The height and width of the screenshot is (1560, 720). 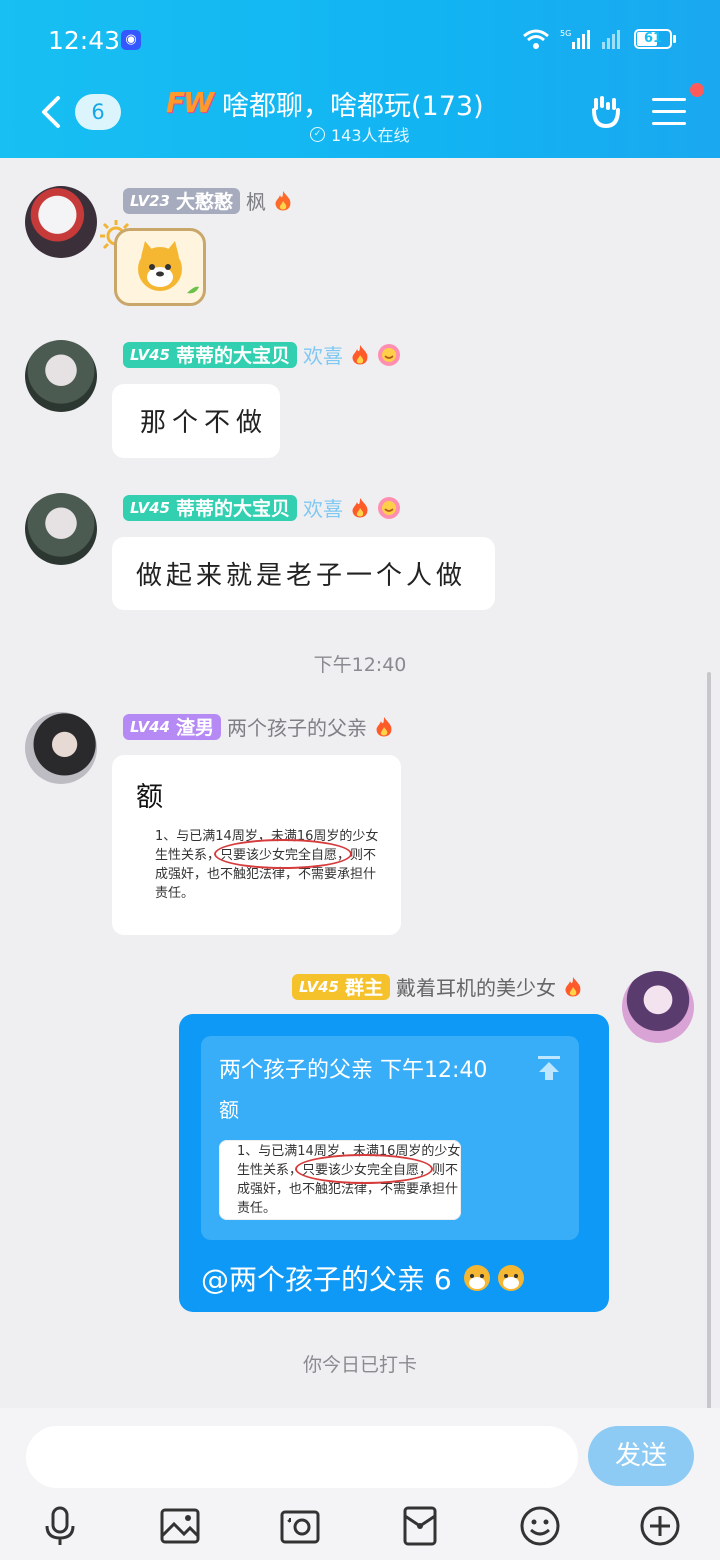 What do you see at coordinates (256, 202) in the screenshot?
I see `member-title: 枫` at bounding box center [256, 202].